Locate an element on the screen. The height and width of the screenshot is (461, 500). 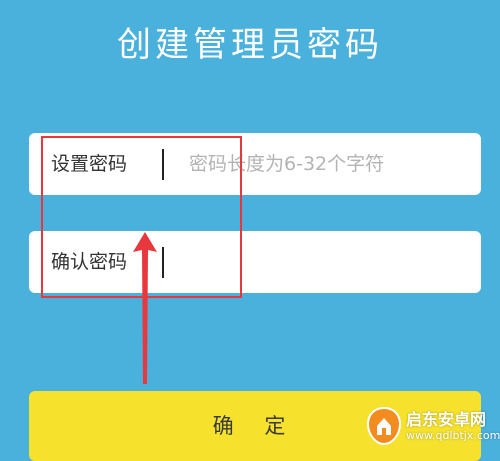
confirm-button: 确 定 is located at coordinates (255, 426).